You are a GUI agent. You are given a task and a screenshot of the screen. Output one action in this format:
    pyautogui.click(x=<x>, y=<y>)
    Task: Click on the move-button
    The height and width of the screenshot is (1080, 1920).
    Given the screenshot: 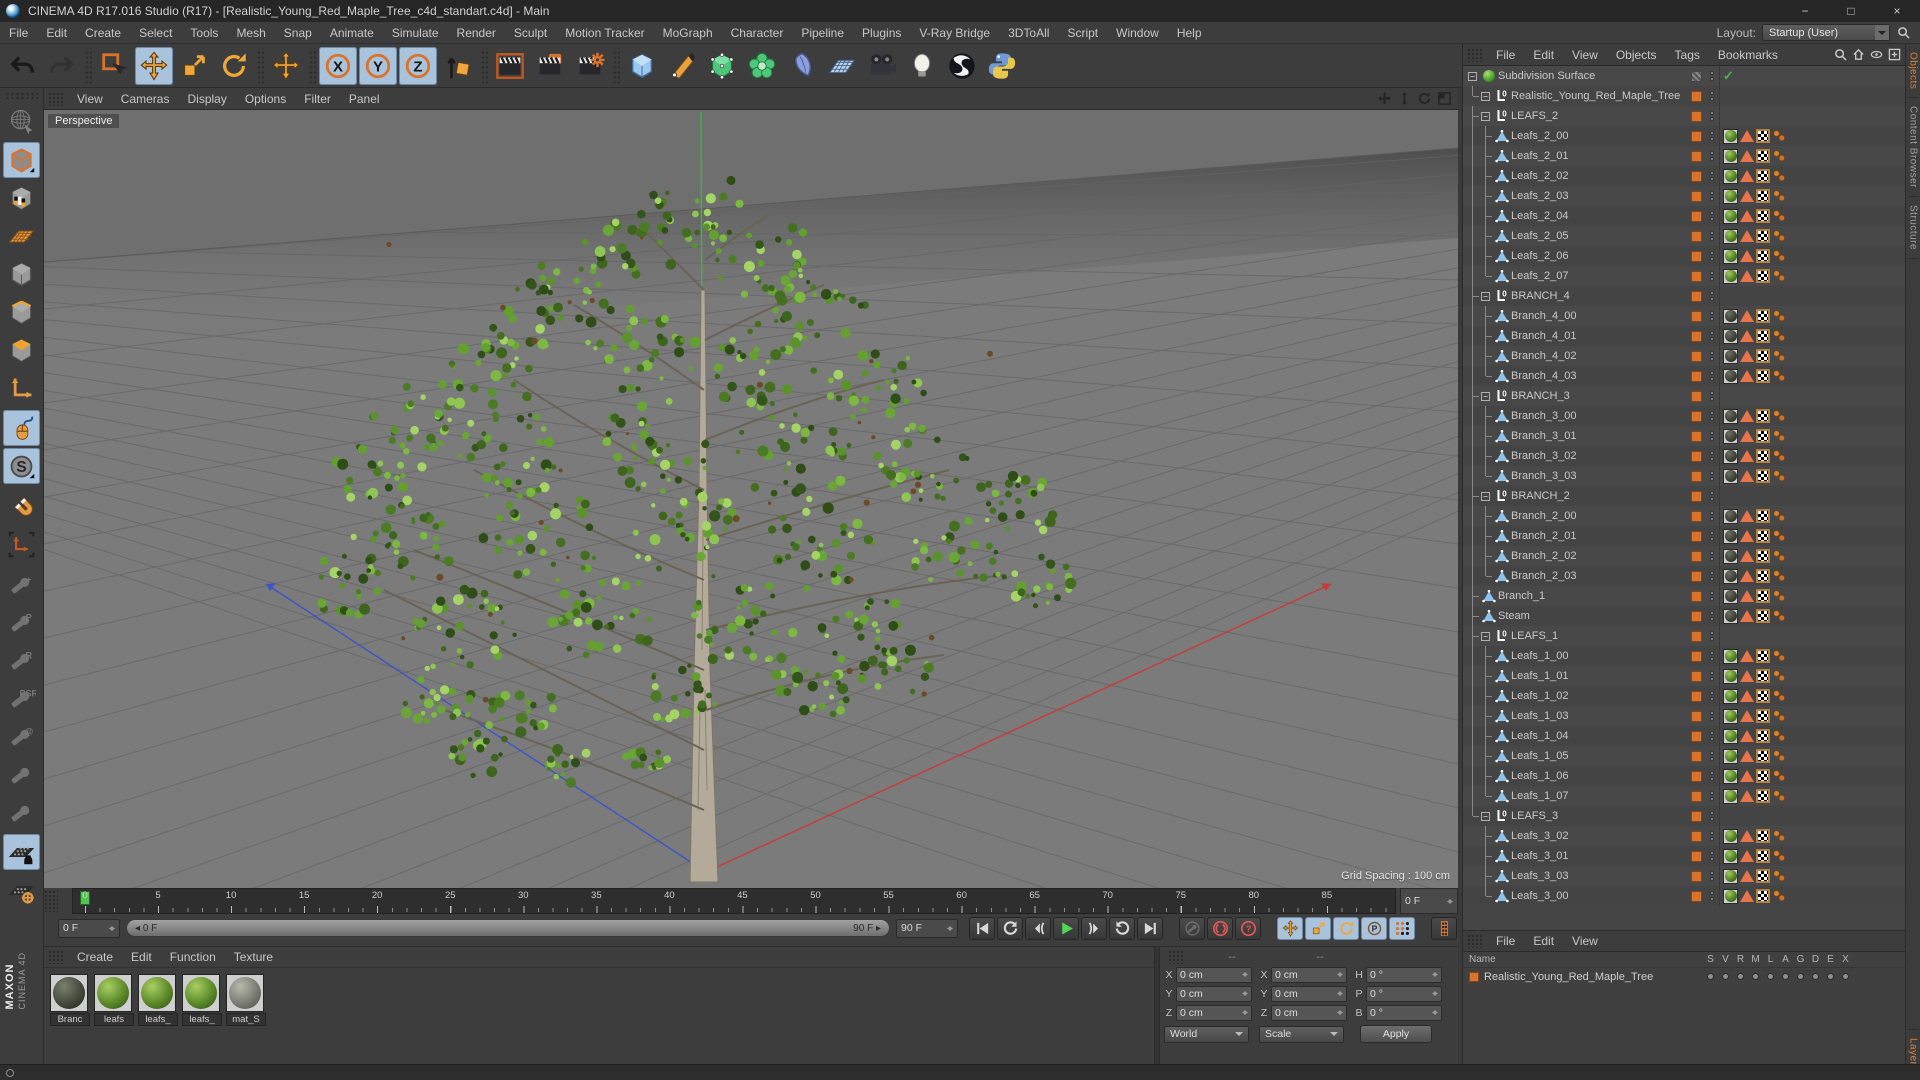 What is the action you would take?
    pyautogui.click(x=154, y=65)
    